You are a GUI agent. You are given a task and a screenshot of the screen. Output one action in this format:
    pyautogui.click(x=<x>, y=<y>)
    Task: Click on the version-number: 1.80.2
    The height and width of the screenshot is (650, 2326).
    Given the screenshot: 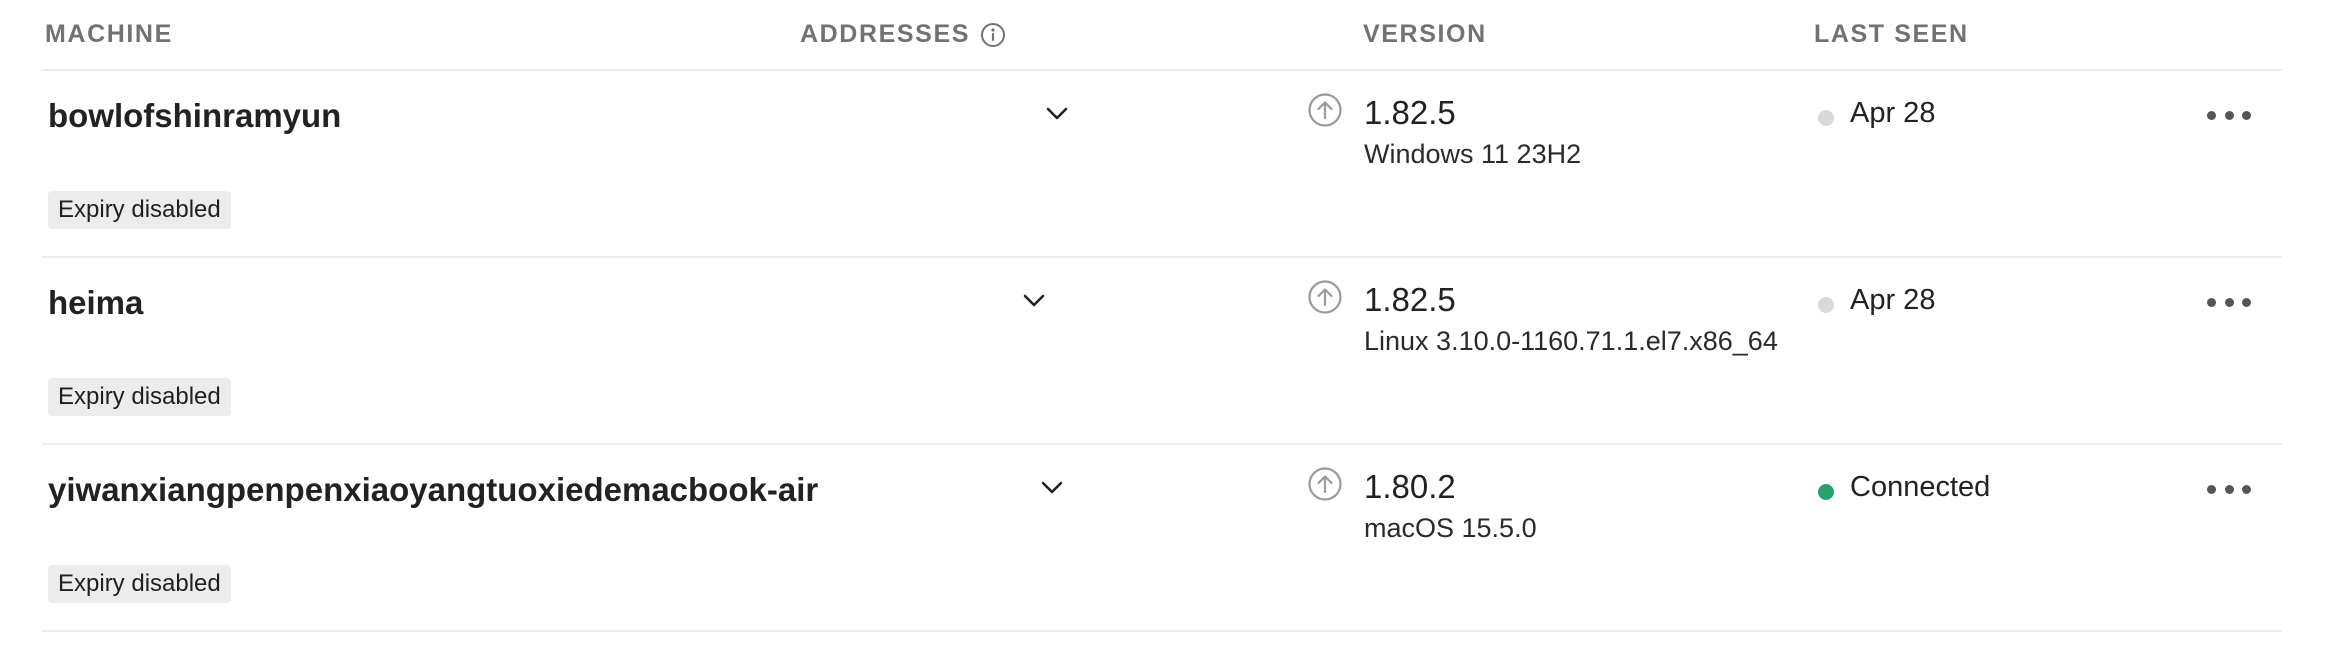 What is the action you would take?
    pyautogui.click(x=1410, y=486)
    